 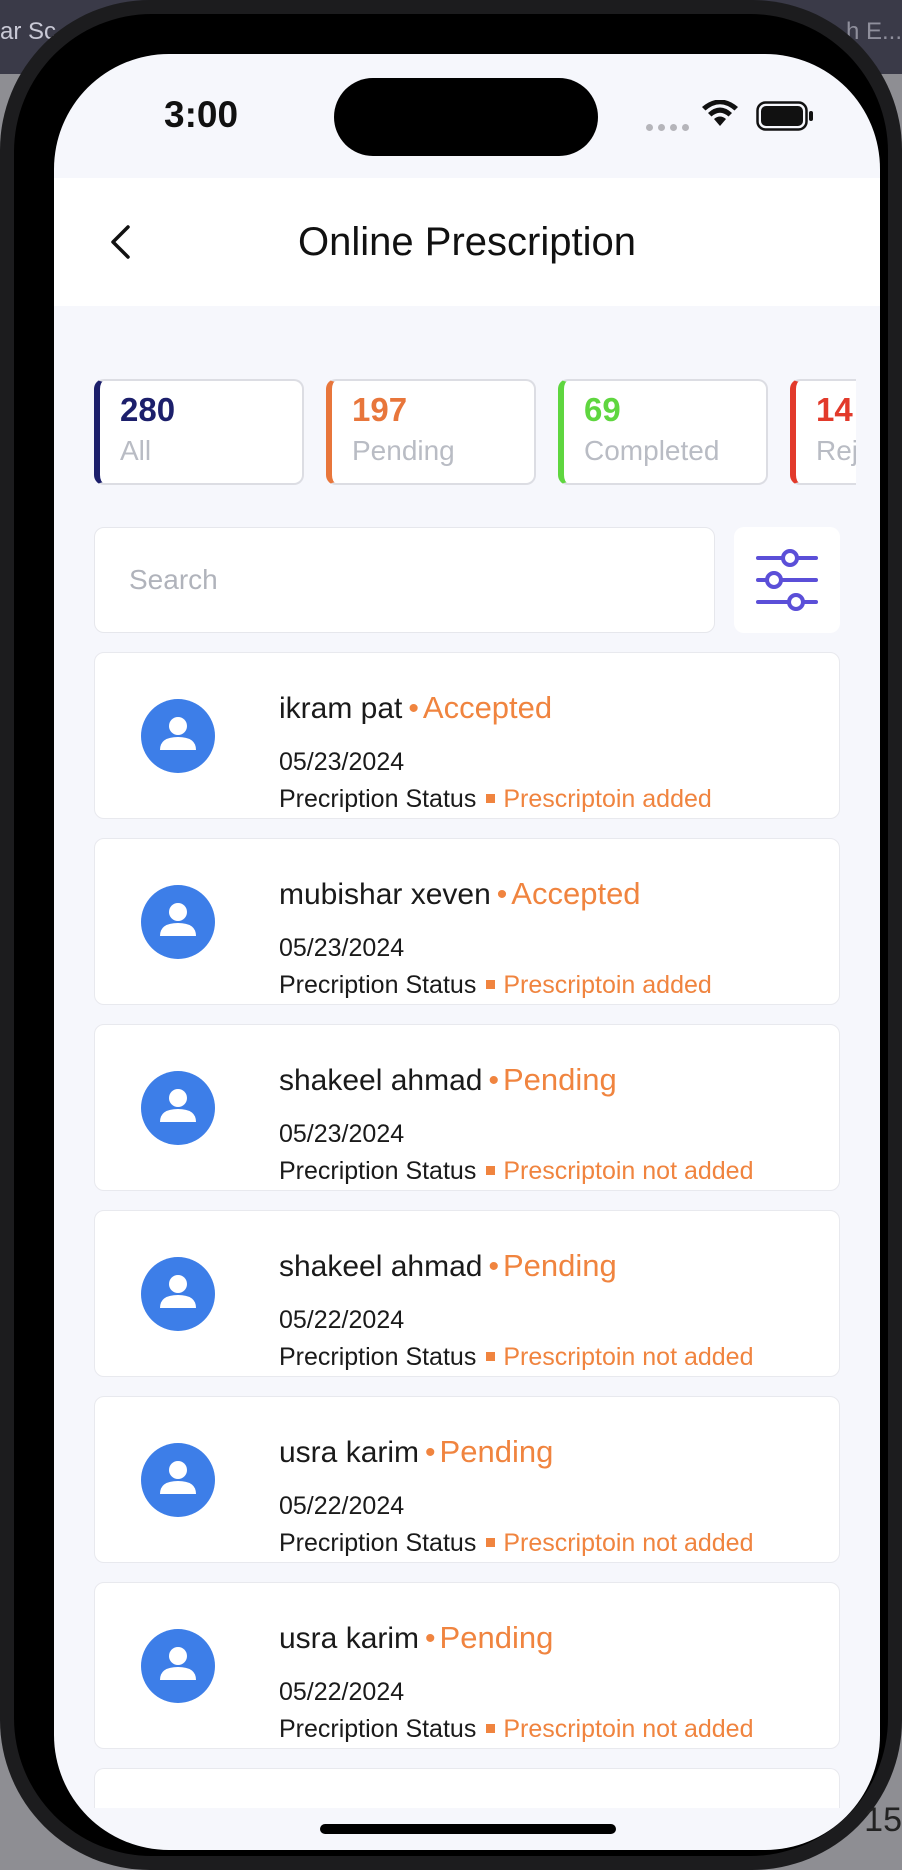 I want to click on stat-label: Rejected, so click(x=836, y=450).